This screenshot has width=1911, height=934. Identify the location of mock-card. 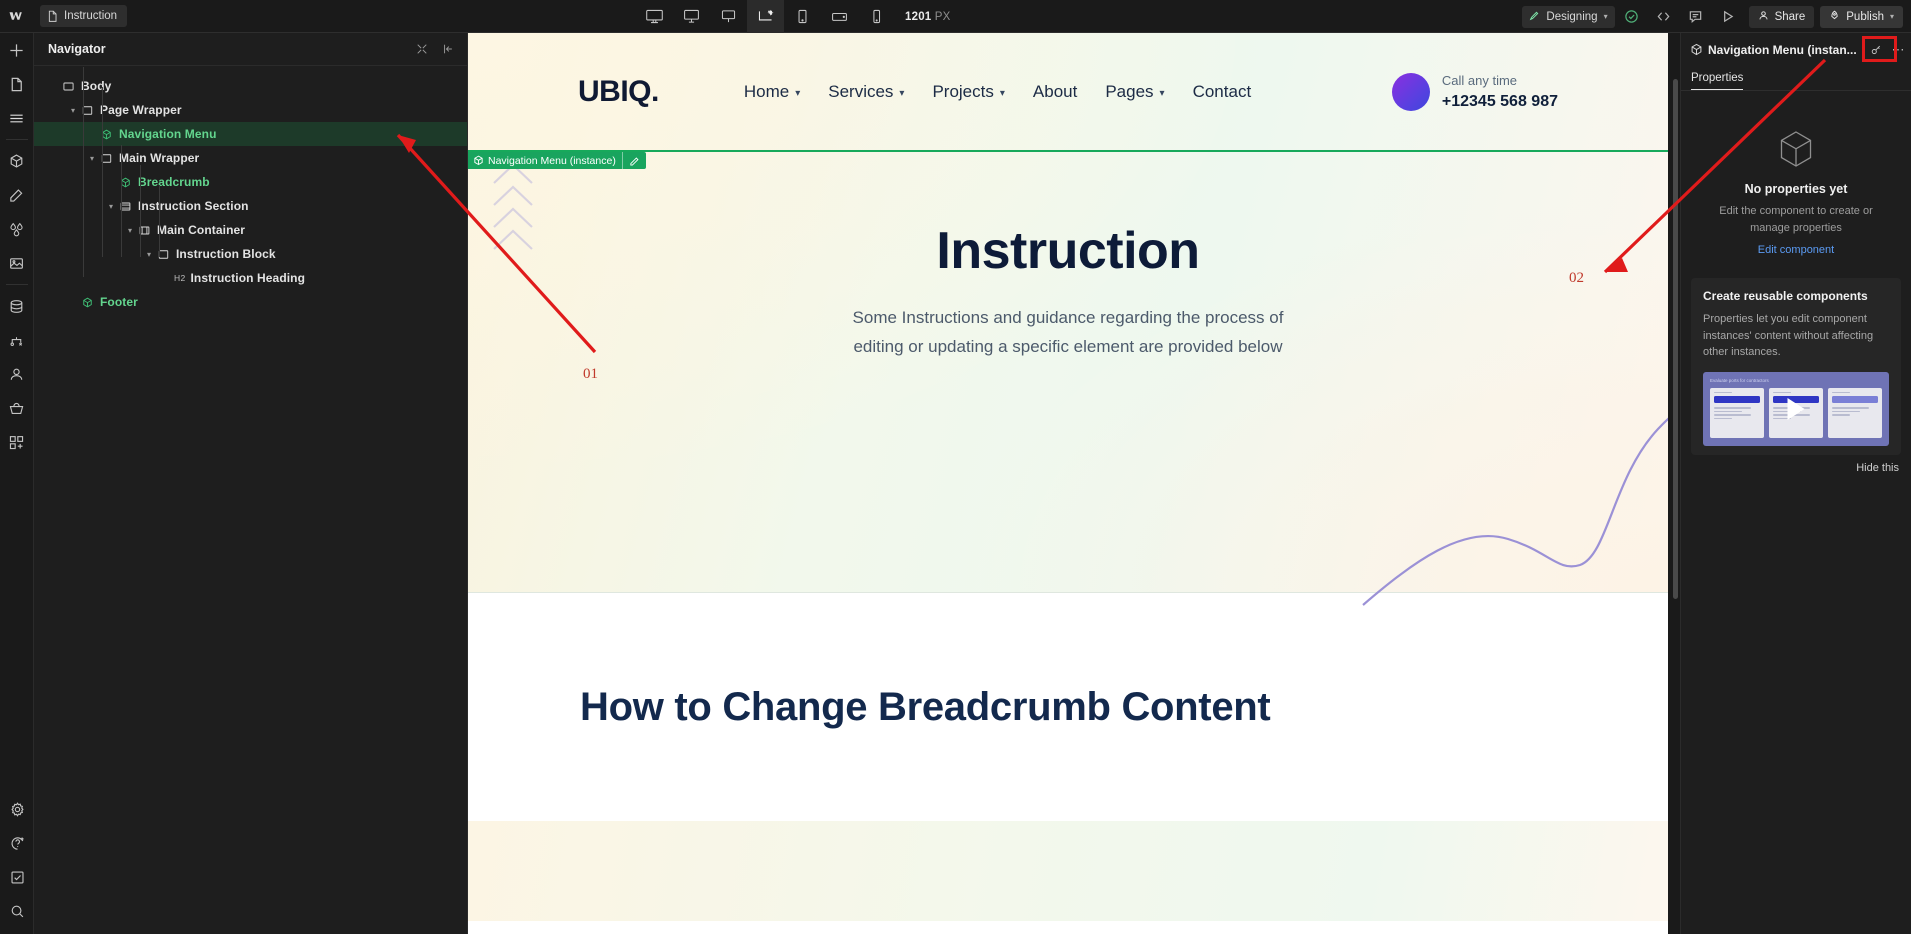
(1855, 412).